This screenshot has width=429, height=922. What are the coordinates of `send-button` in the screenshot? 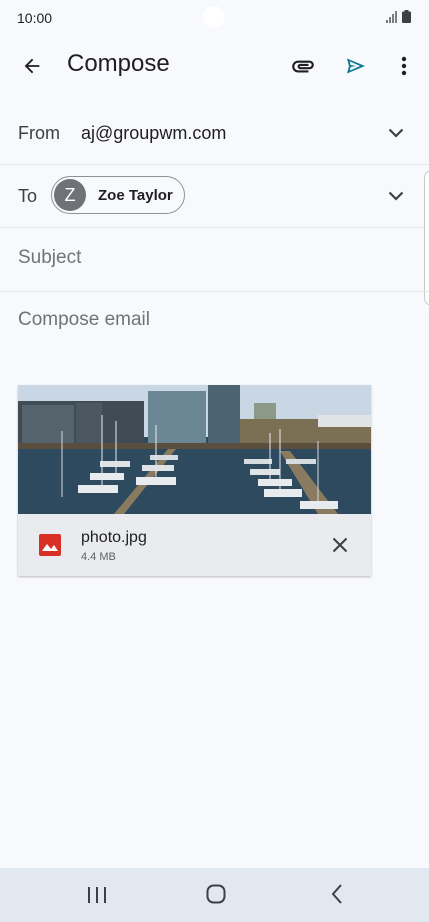 It's located at (356, 66).